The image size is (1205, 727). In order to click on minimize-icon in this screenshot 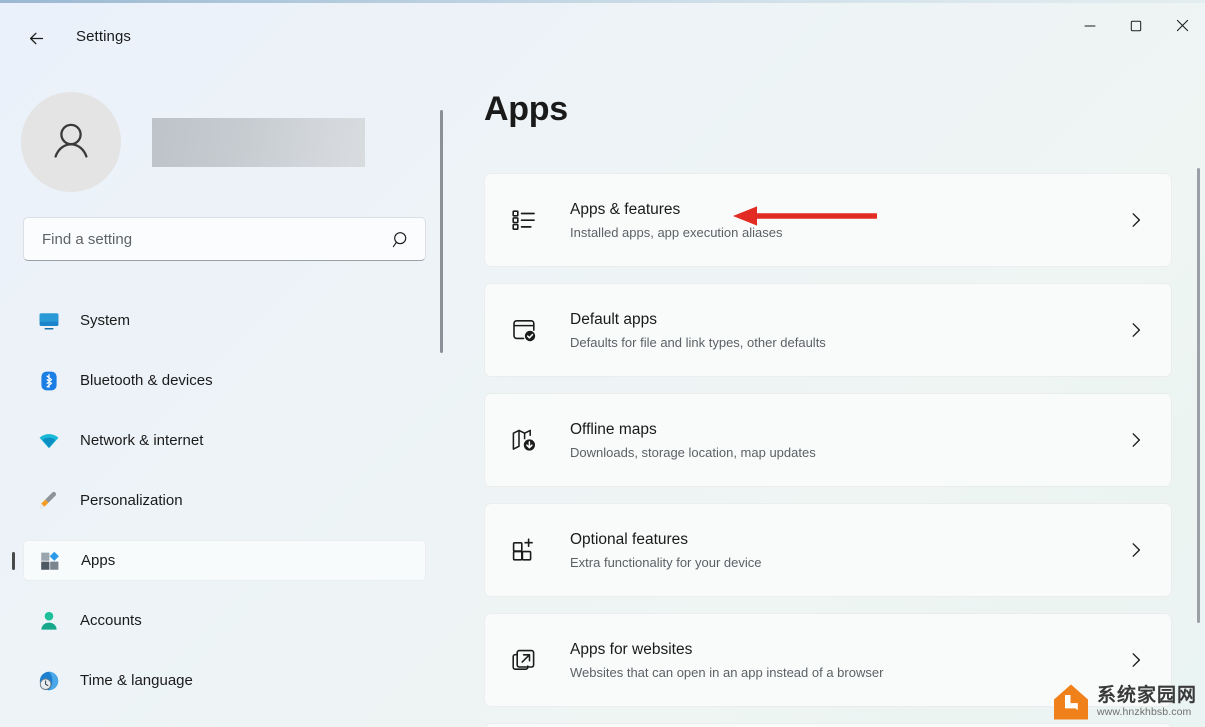, I will do `click(1090, 25)`.